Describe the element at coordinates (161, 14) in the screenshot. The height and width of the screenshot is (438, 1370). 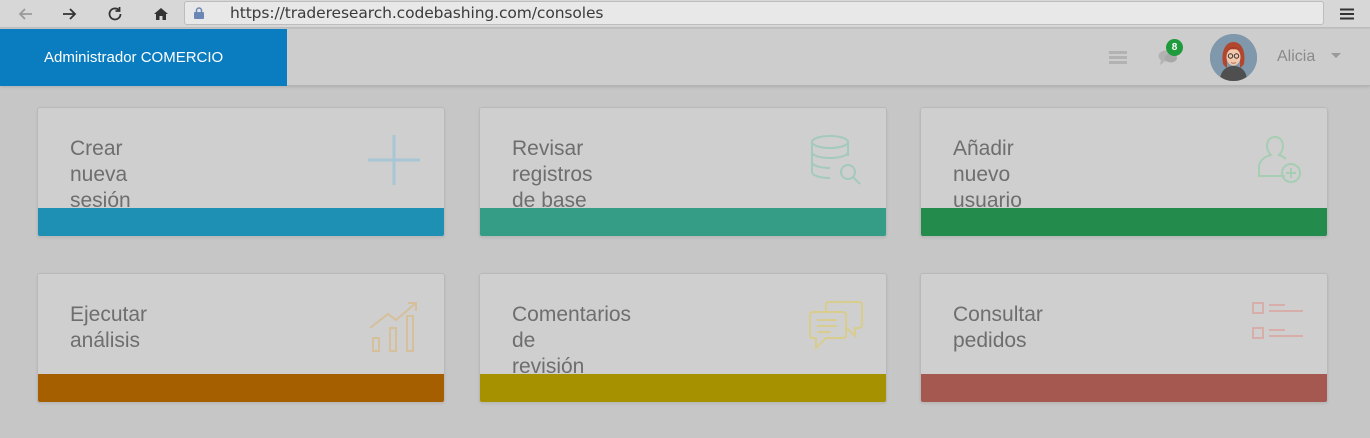
I see `home-icon` at that location.